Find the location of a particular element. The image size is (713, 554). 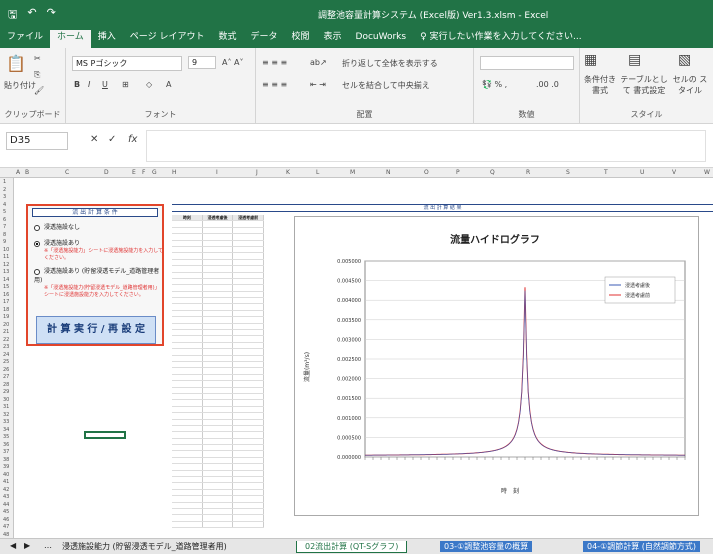

tab-home: ホーム is located at coordinates (70, 39).